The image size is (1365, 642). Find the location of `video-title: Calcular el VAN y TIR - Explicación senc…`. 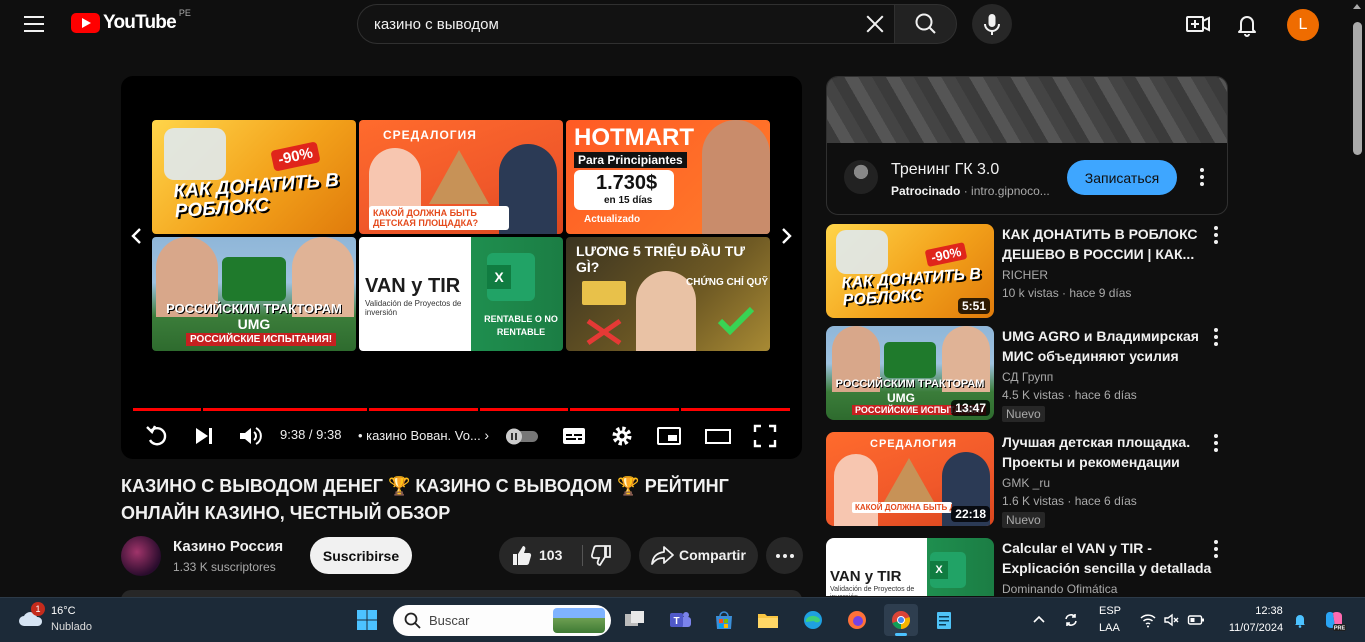

video-title: Calcular el VAN y TIR - Explicación senc… is located at coordinates (1107, 558).